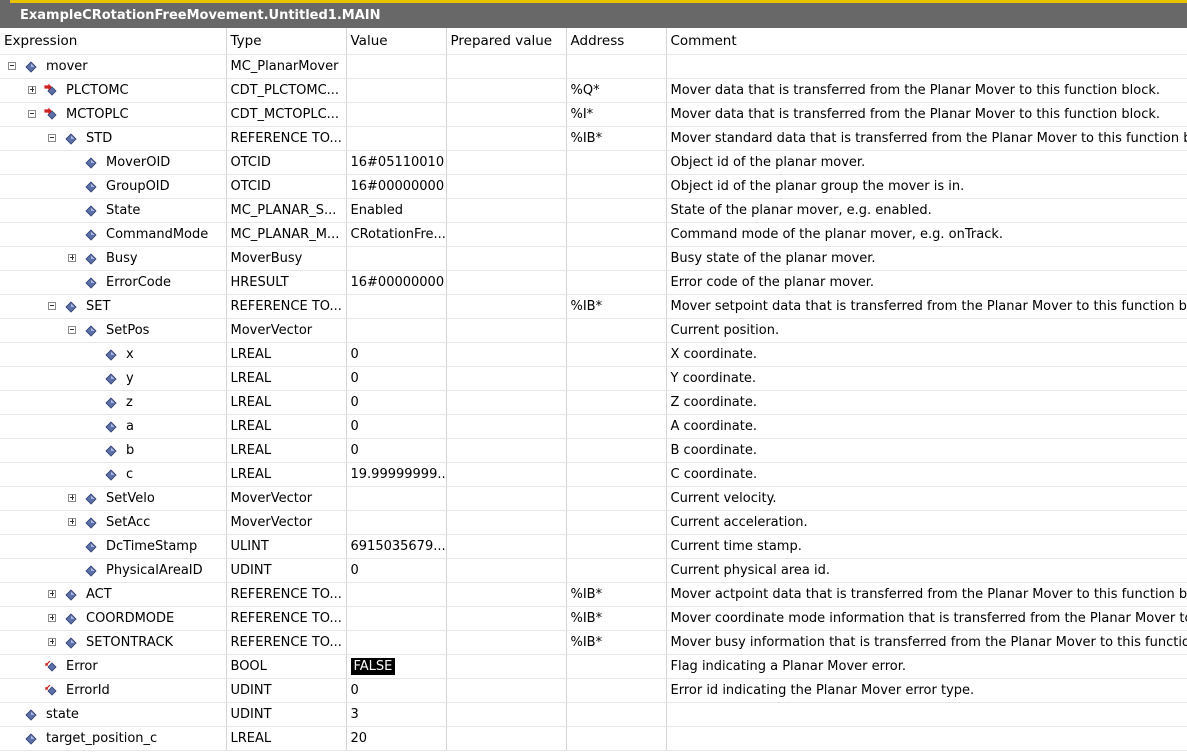 Image resolution: width=1187 pixels, height=754 pixels. Describe the element at coordinates (113, 186) in the screenshot. I see `cell-expression: GroupOID` at that location.